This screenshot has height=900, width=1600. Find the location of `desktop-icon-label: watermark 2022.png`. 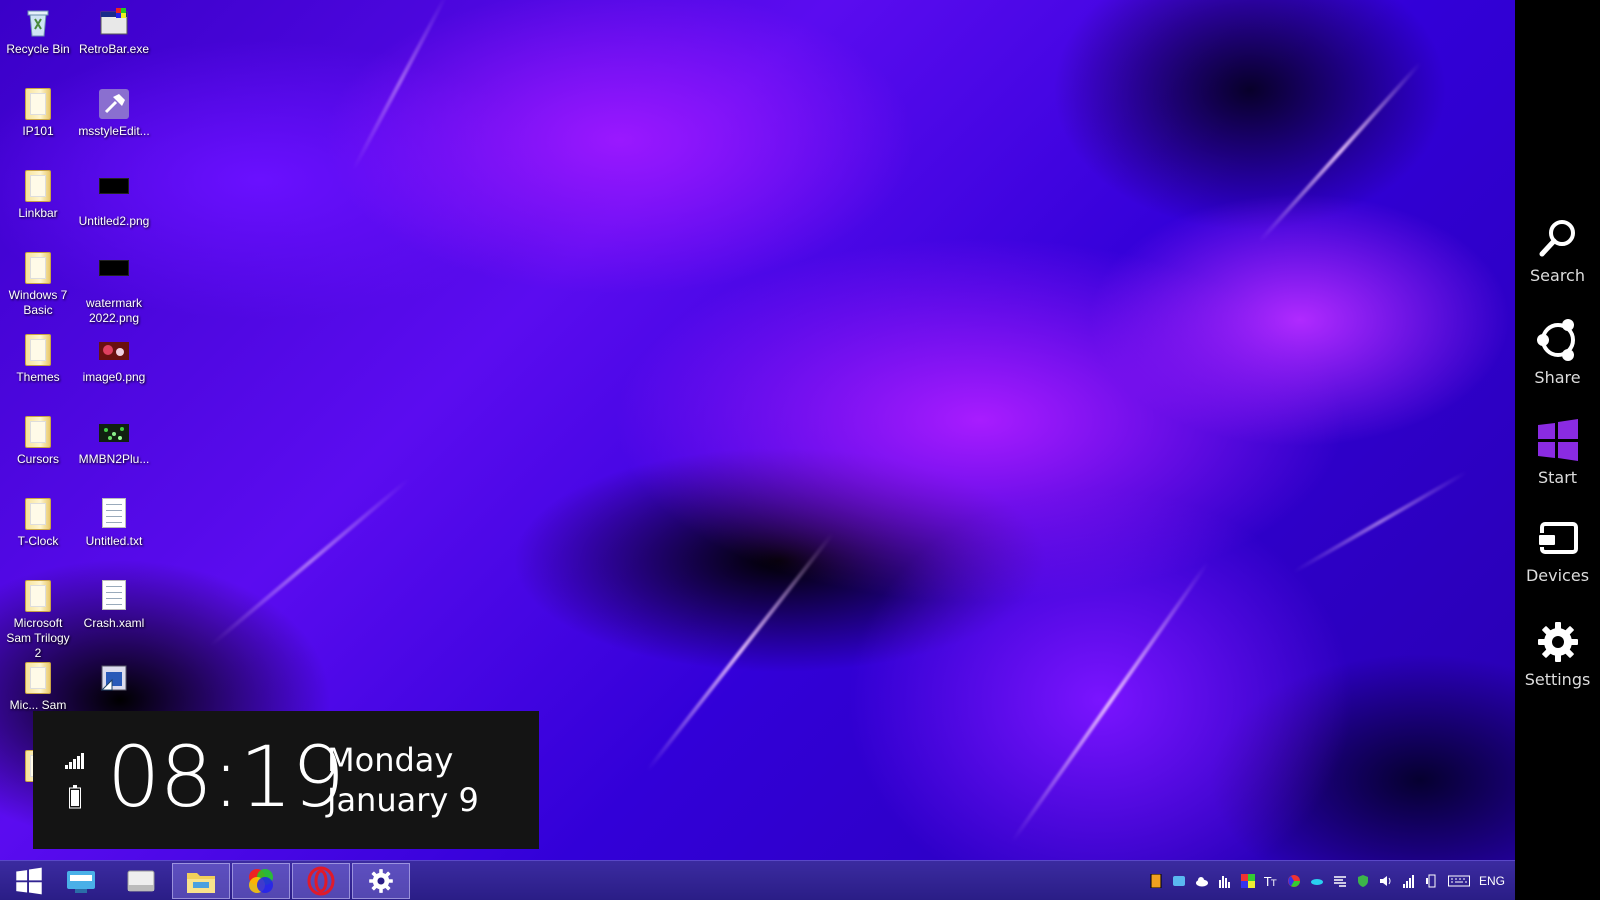

desktop-icon-label: watermark 2022.png is located at coordinates (113, 310).